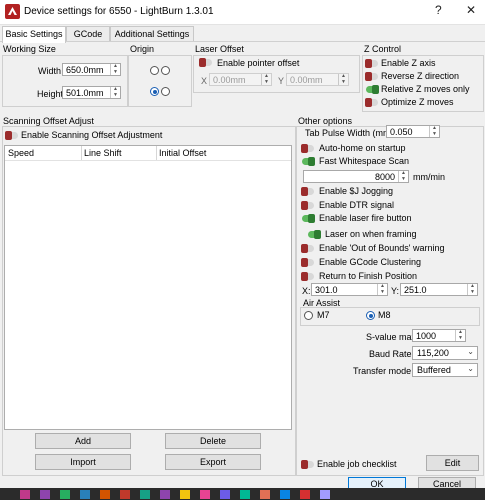 This screenshot has width=485, height=500. What do you see at coordinates (325, 121) in the screenshot?
I see `other-options-title: Other options` at bounding box center [325, 121].